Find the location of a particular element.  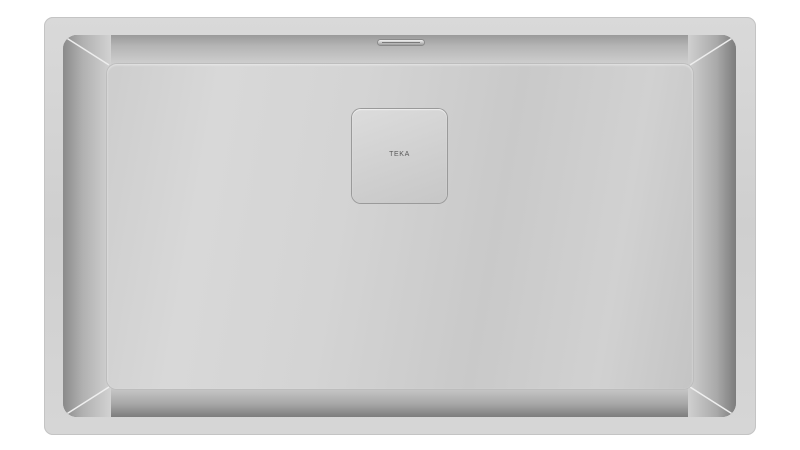

brand-logo: TEKA is located at coordinates (399, 154).